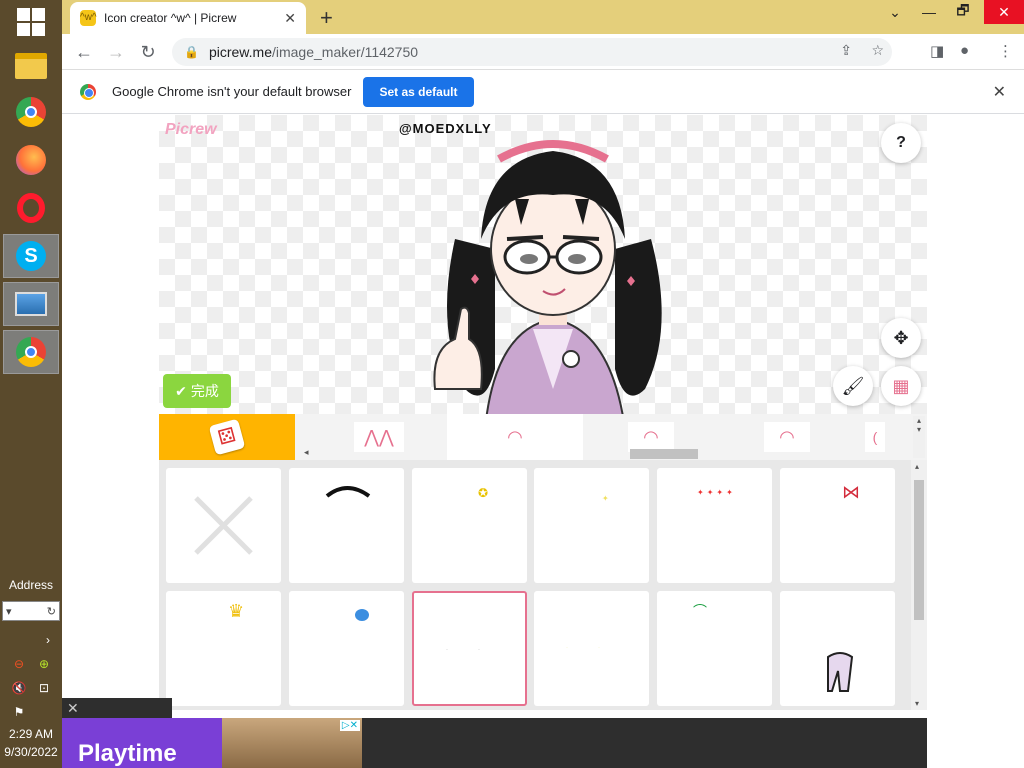 The height and width of the screenshot is (768, 1024). Describe the element at coordinates (31, 752) in the screenshot. I see `clock-date: 9/30/2022` at that location.